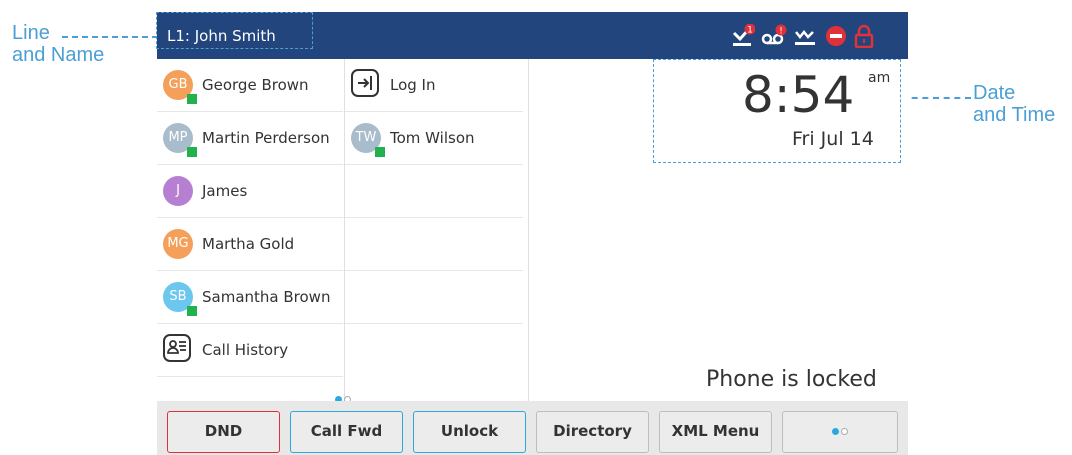 Image resolution: width=1072 pixels, height=455 pixels. What do you see at coordinates (835, 431) in the screenshot?
I see `page-dot-active` at bounding box center [835, 431].